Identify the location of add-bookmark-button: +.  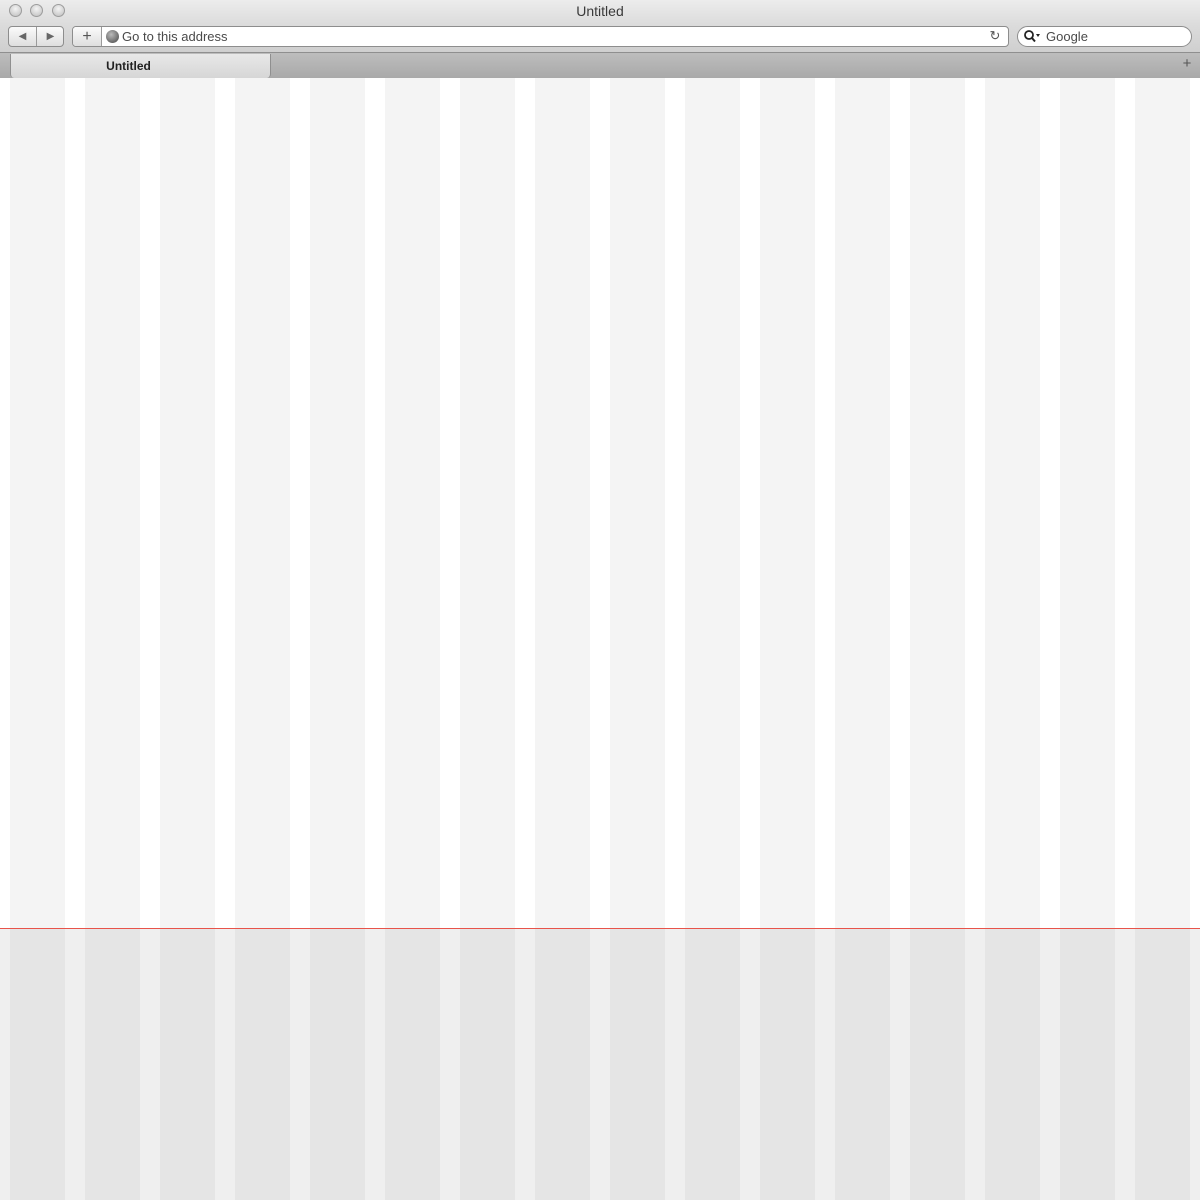
(87, 36).